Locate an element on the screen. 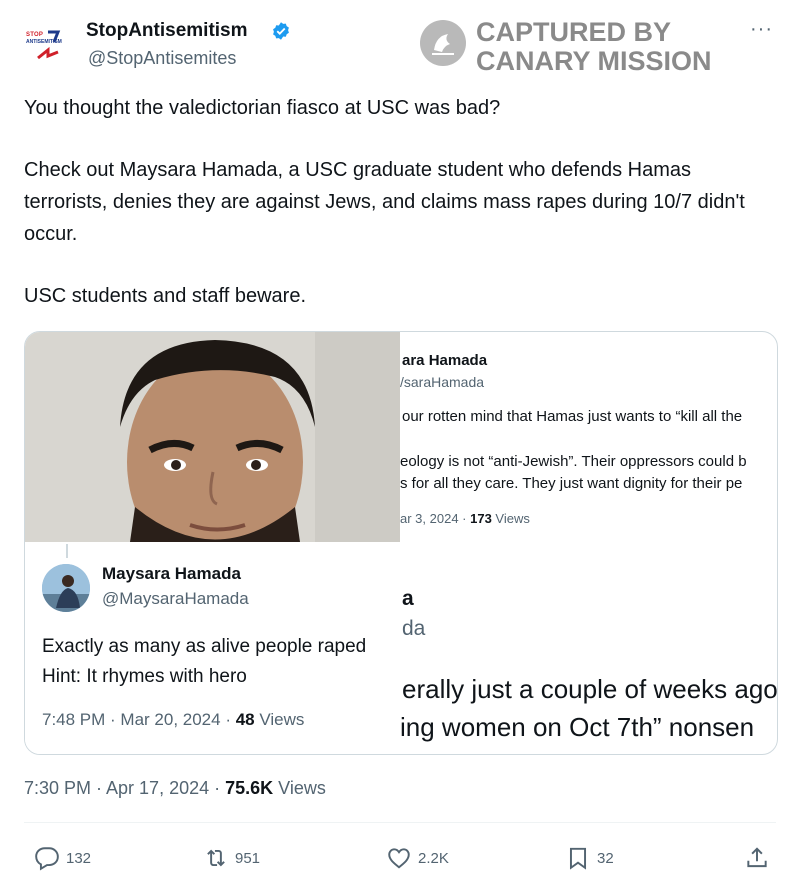 The height and width of the screenshot is (887, 800). quoted-text-line-1: Exactly as many as alive people raped is located at coordinates (204, 646).